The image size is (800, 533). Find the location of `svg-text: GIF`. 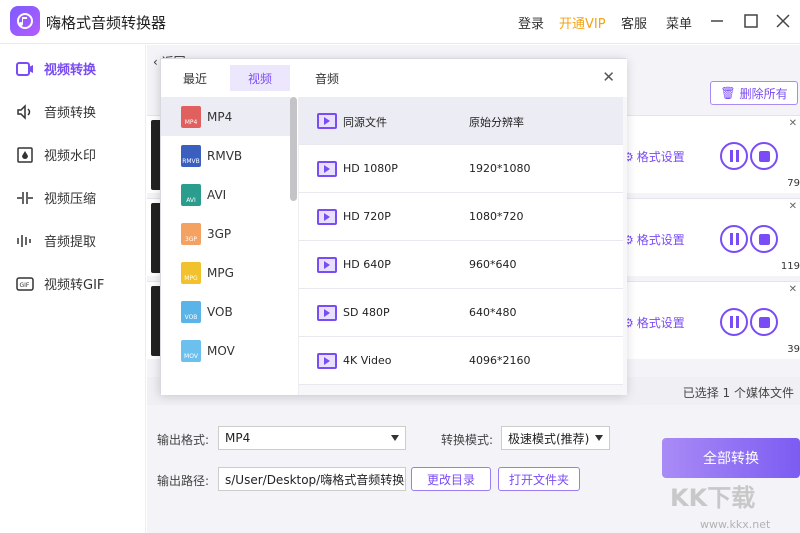

svg-text: GIF is located at coordinates (25, 285).